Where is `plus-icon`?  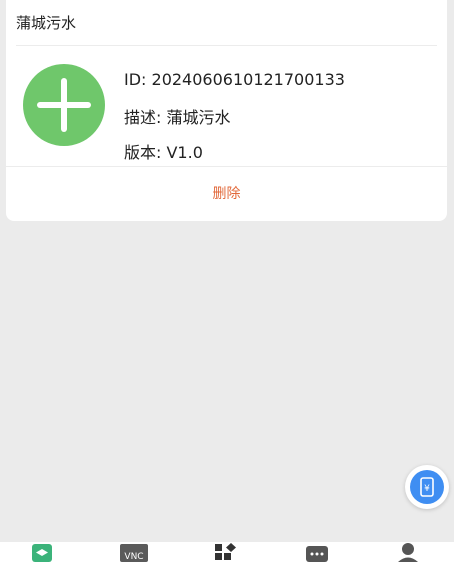 plus-icon is located at coordinates (64, 105).